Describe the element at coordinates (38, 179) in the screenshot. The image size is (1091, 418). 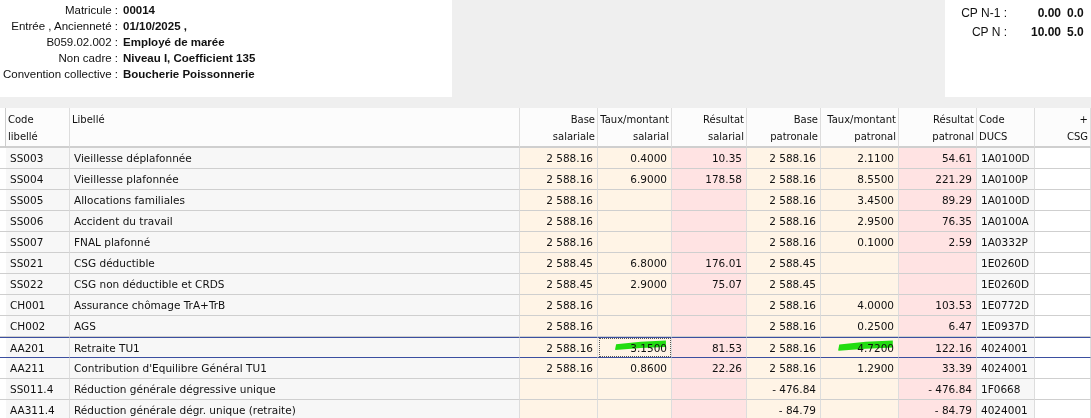
I see `table-cell: SS004` at that location.